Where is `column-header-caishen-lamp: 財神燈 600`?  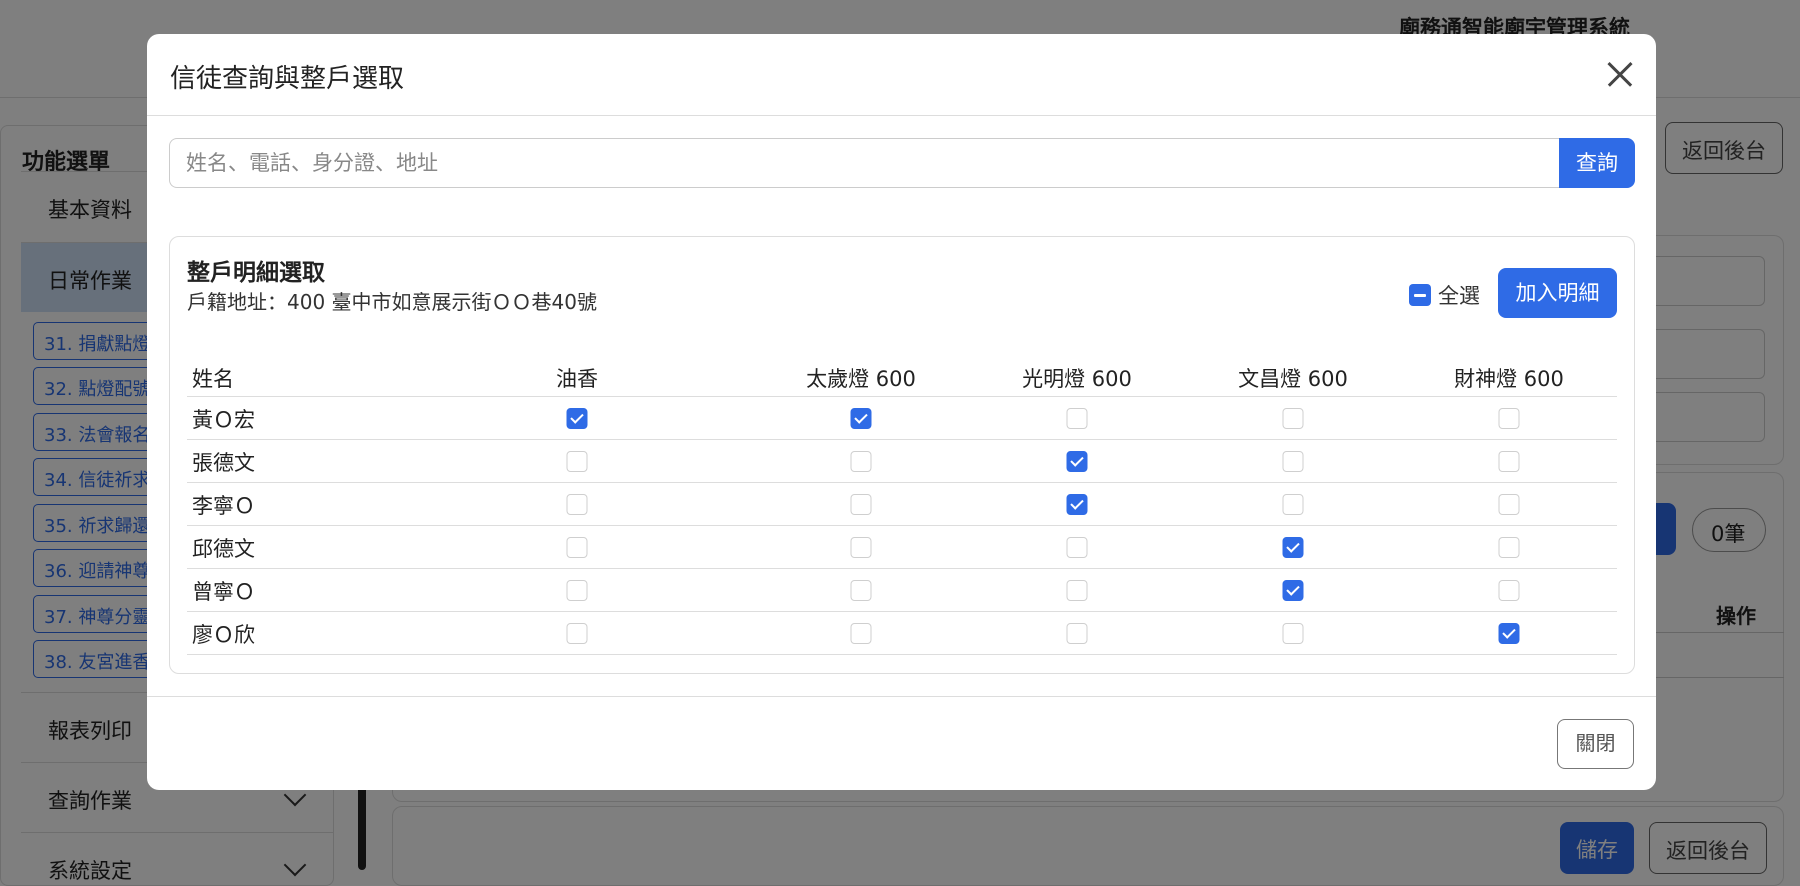
column-header-caishen-lamp: 財神燈 600 is located at coordinates (1509, 379).